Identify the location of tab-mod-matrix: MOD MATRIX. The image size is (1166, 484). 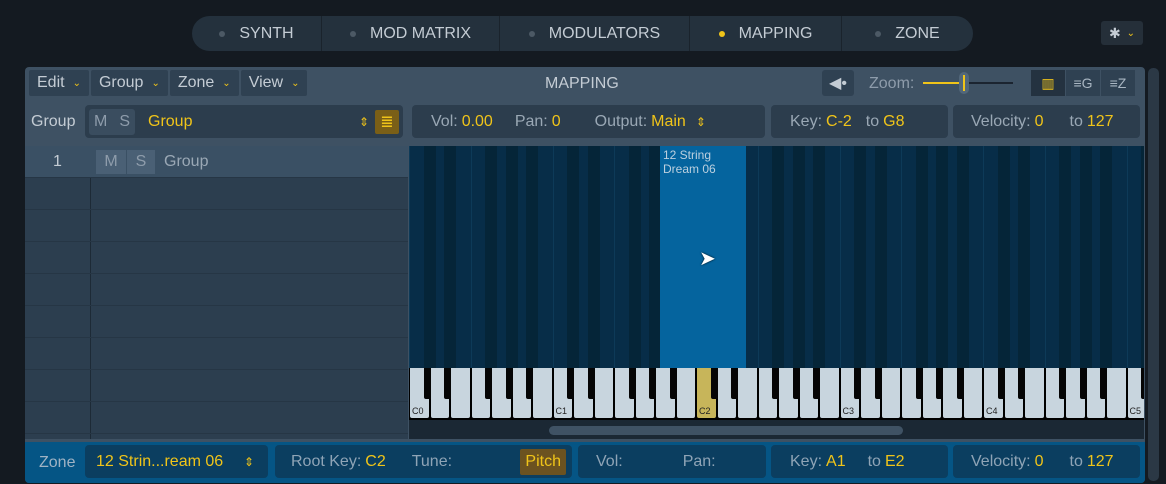
(411, 33).